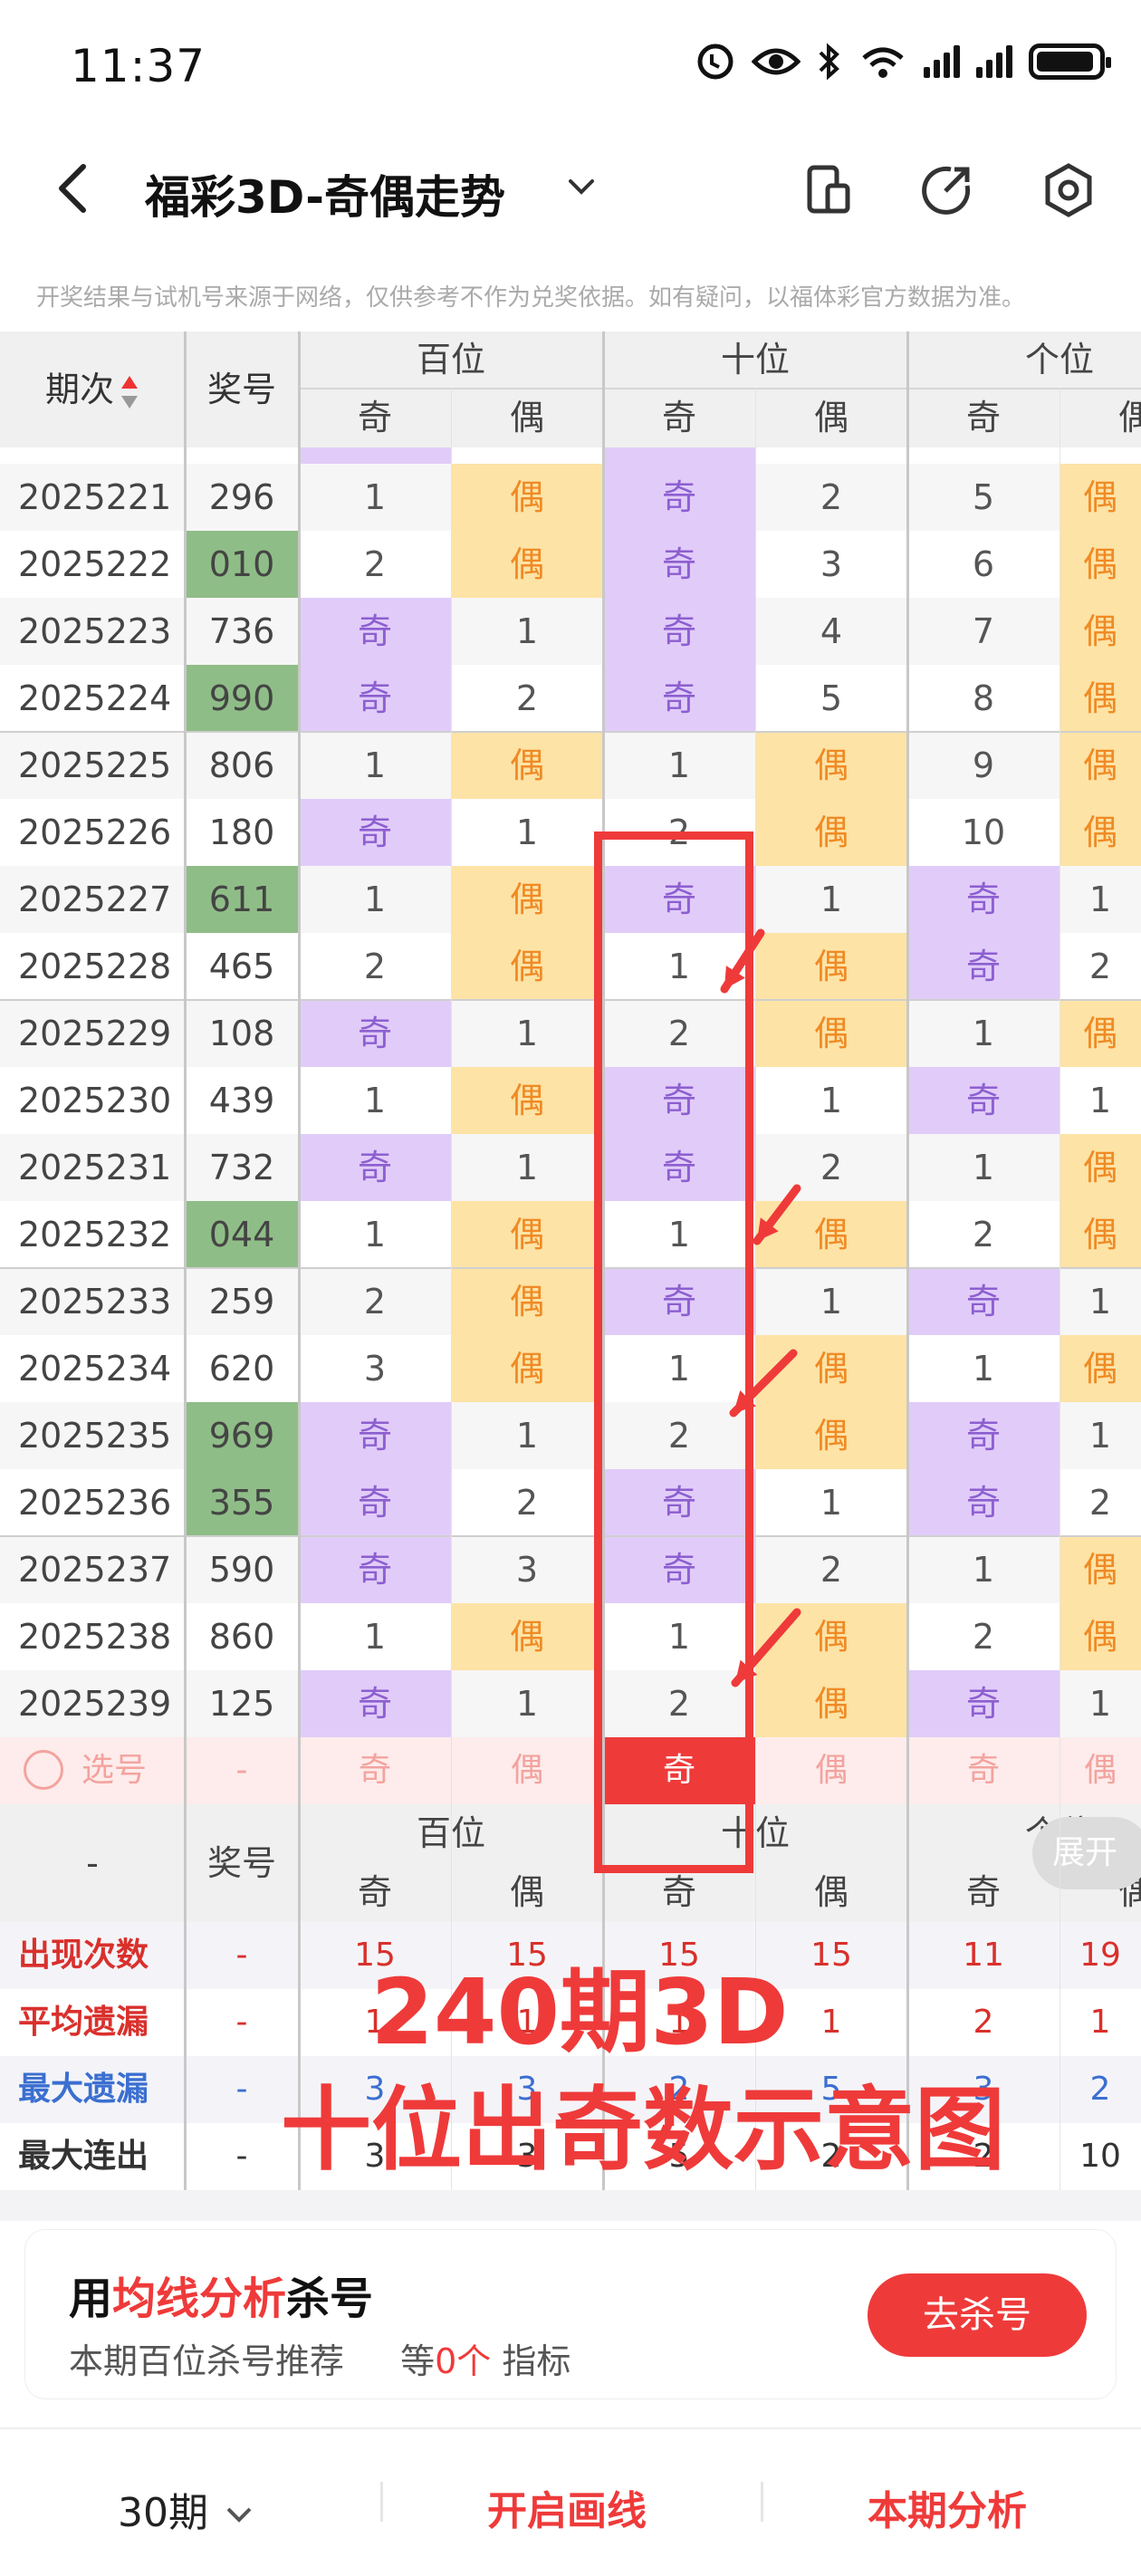  Describe the element at coordinates (207, 2361) in the screenshot. I see `promo-subtitle: 本期百位杀号推荐` at that location.